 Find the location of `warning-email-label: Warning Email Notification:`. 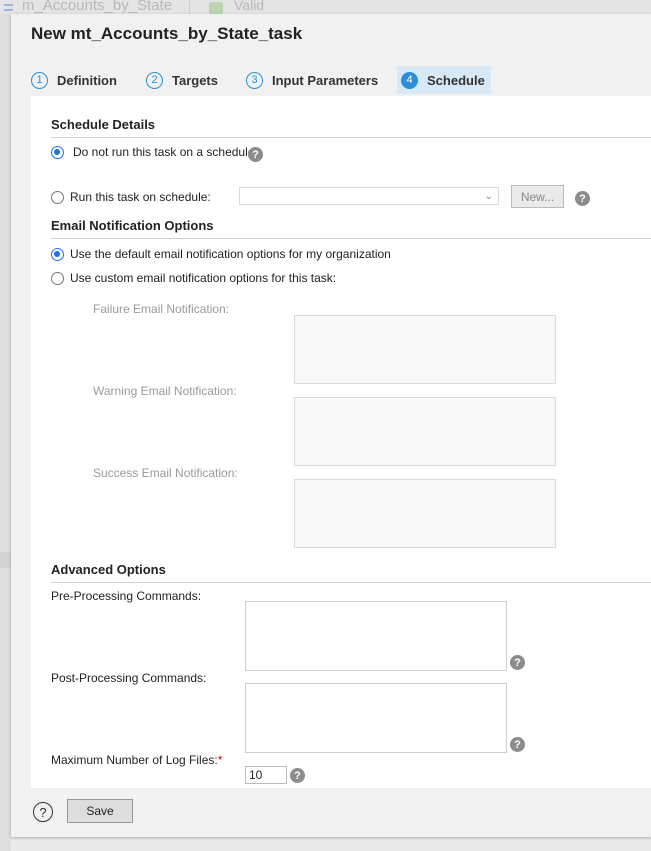

warning-email-label: Warning Email Notification: is located at coordinates (165, 391).